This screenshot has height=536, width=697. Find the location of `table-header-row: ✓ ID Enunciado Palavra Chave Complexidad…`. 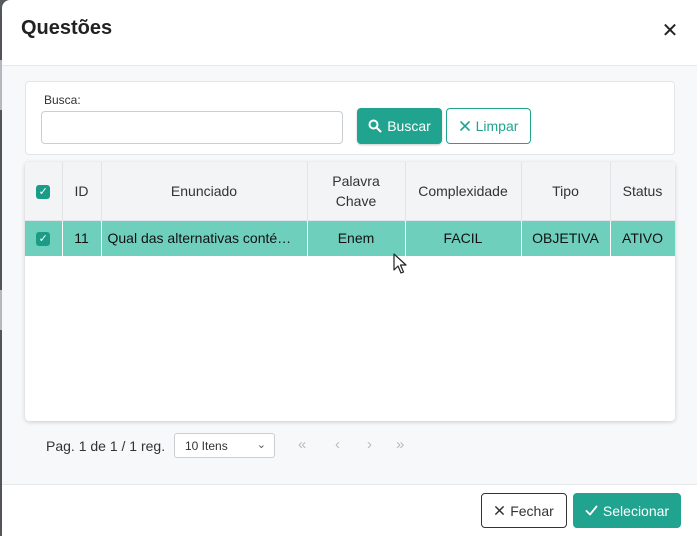

table-header-row: ✓ ID Enunciado Palavra Chave Complexidad… is located at coordinates (350, 191).